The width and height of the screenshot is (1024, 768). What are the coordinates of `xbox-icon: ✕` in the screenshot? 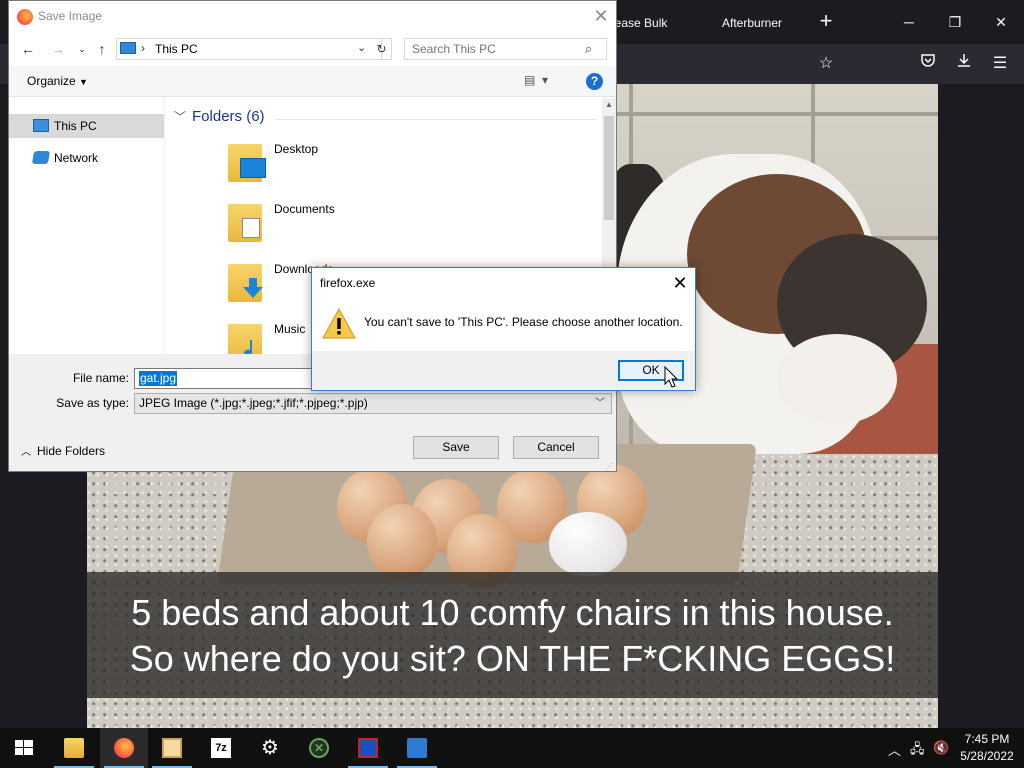 It's located at (319, 748).